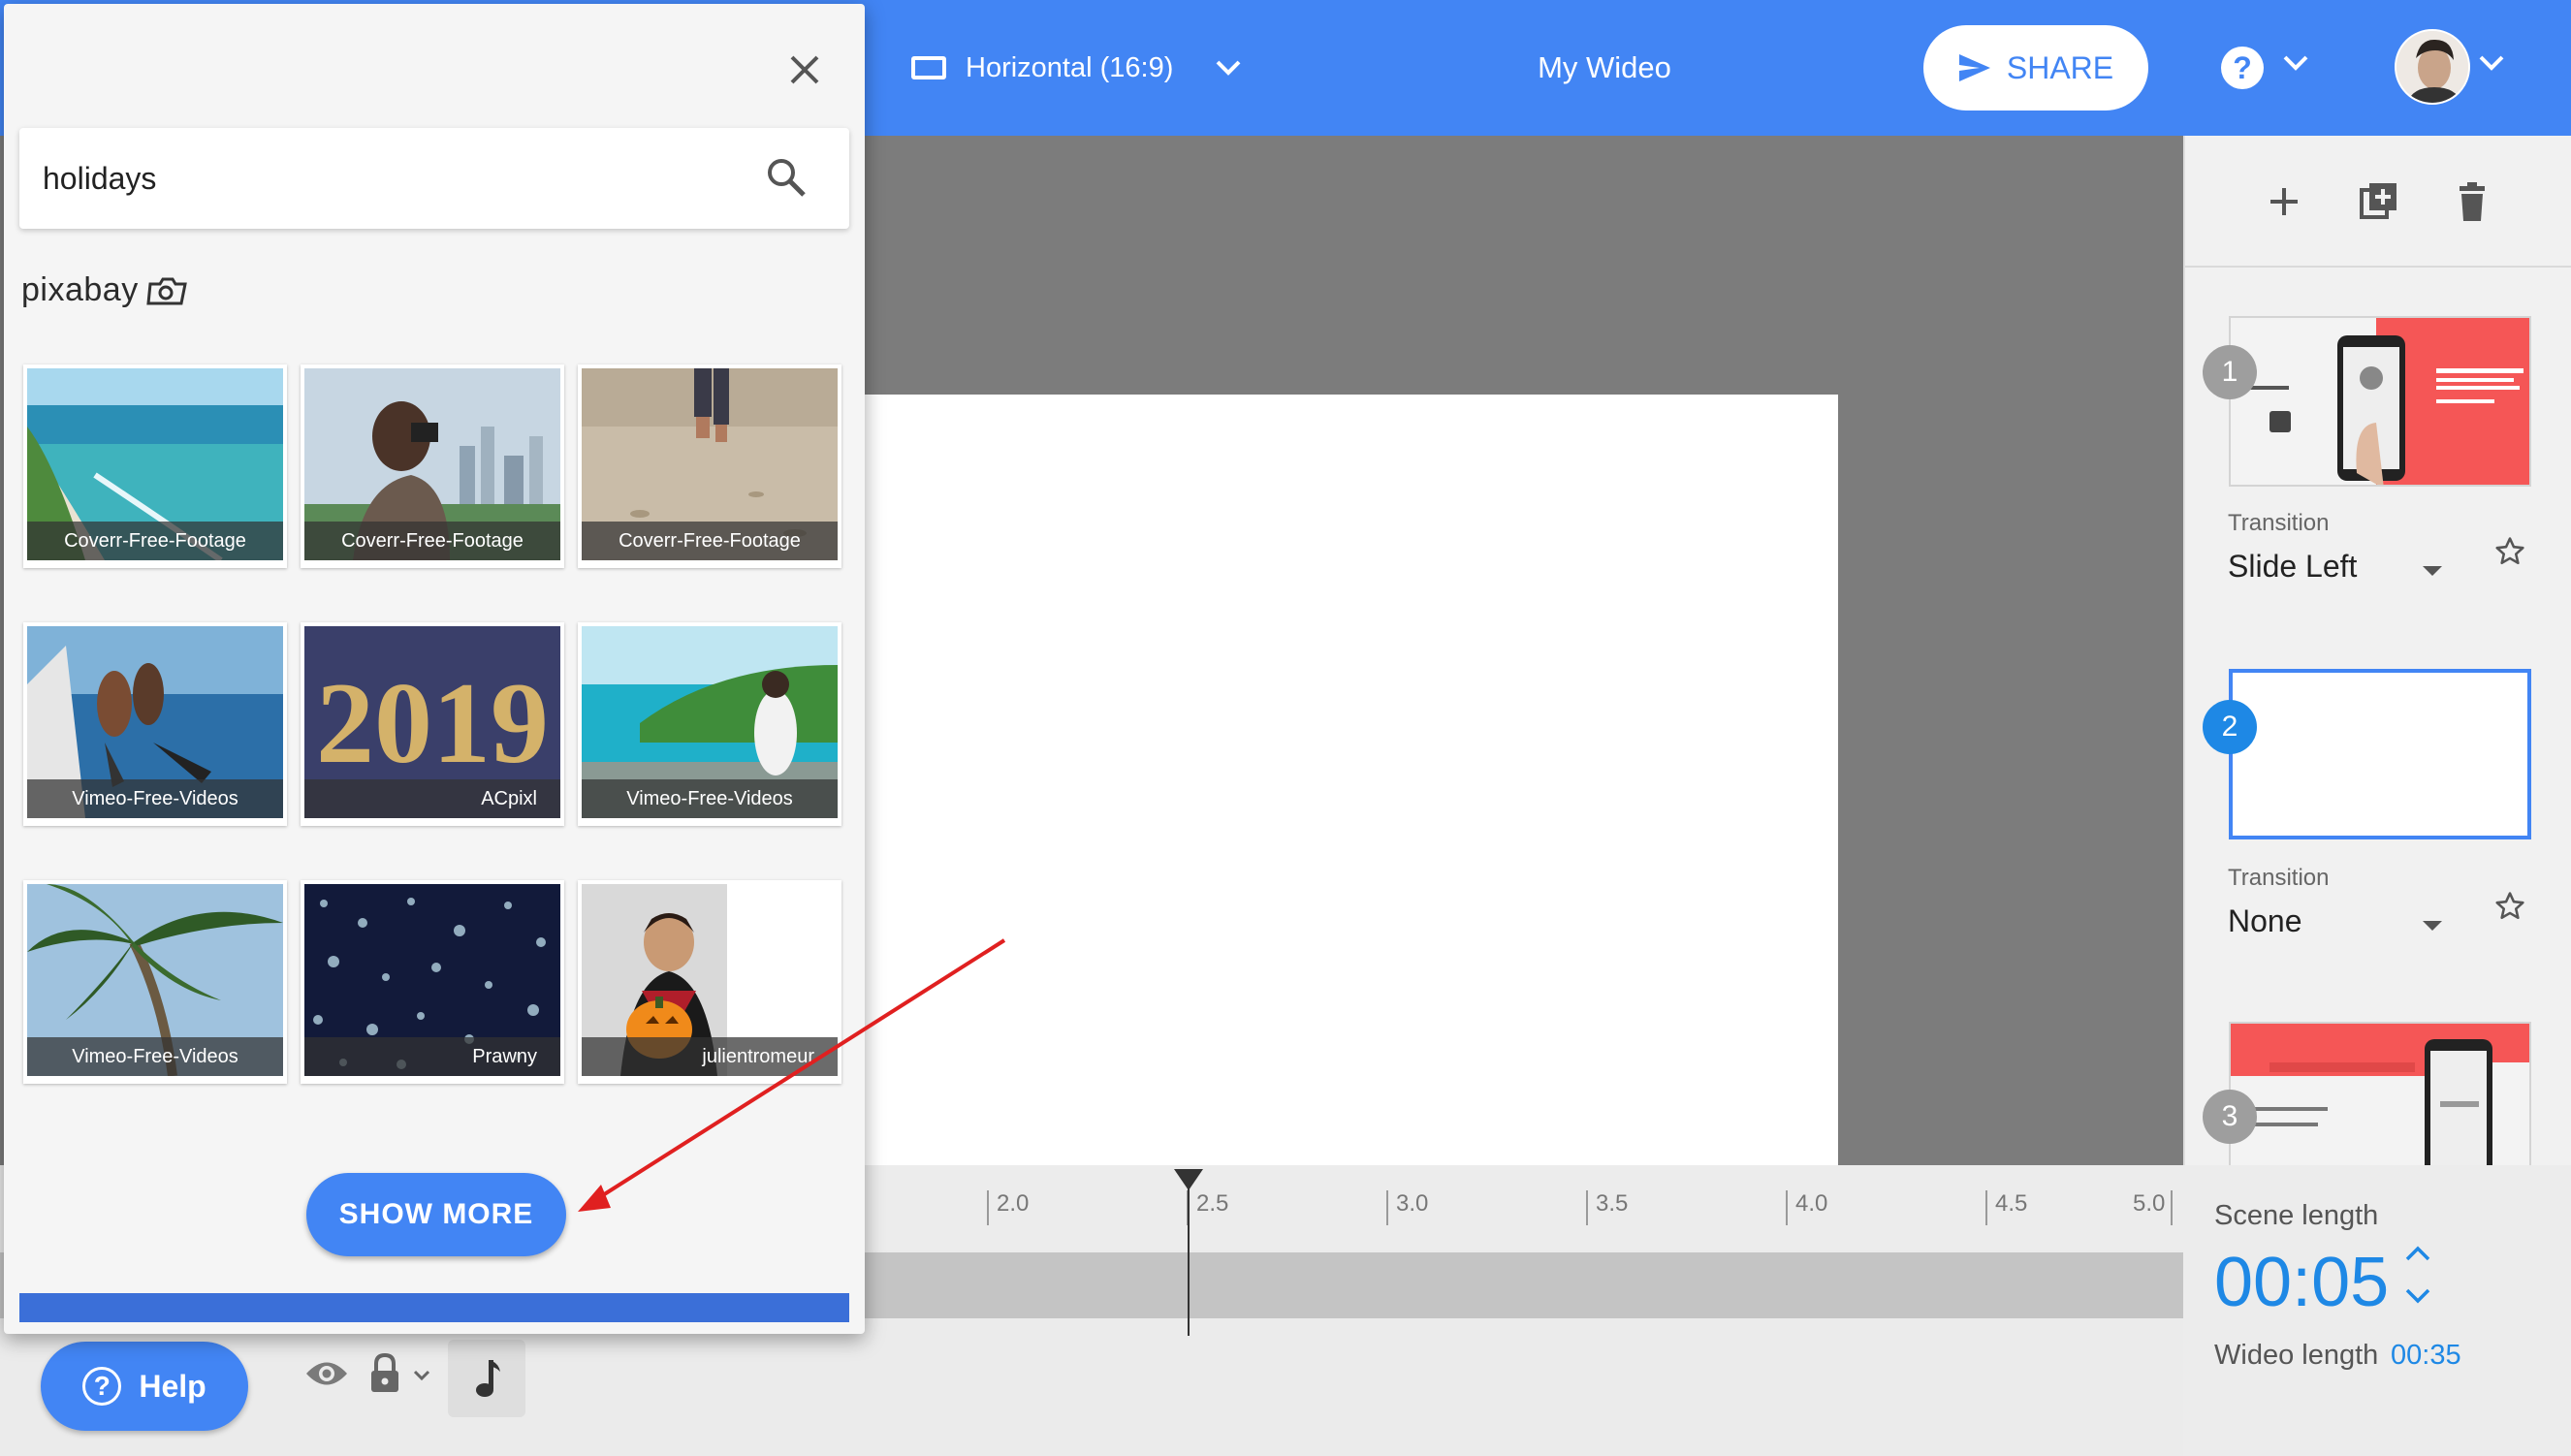 This screenshot has height=1456, width=2571. I want to click on scene-length-panel: Scene length 00:05 Wideo length 00:35, so click(2377, 1310).